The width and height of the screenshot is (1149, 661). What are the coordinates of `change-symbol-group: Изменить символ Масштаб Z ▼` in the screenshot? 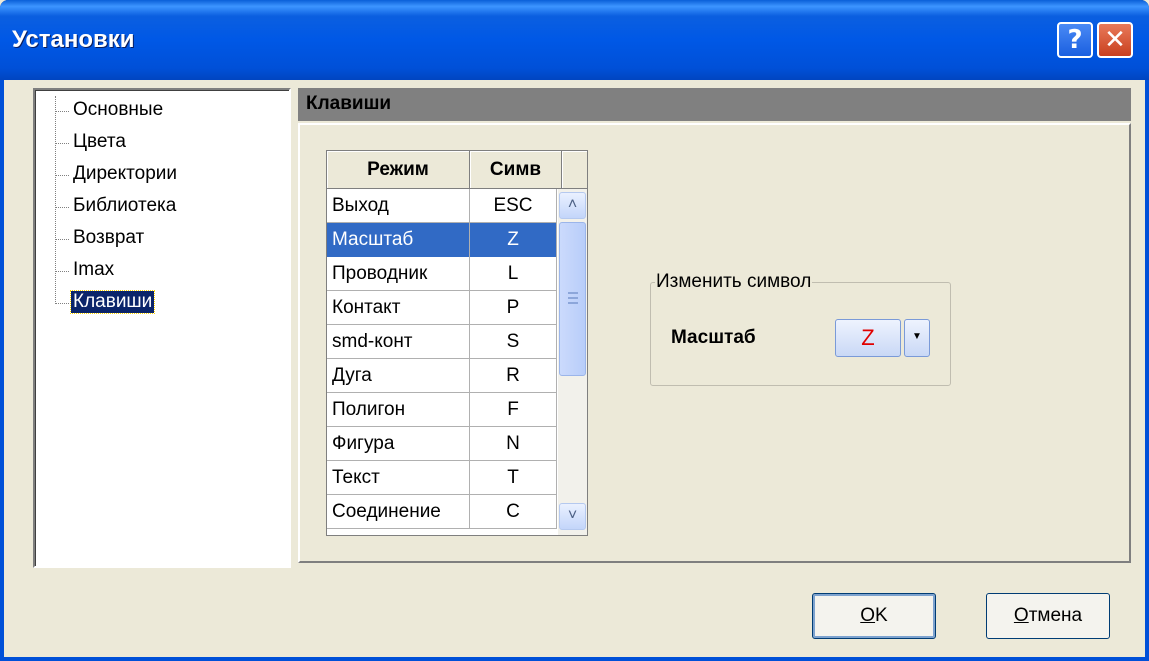 It's located at (800, 328).